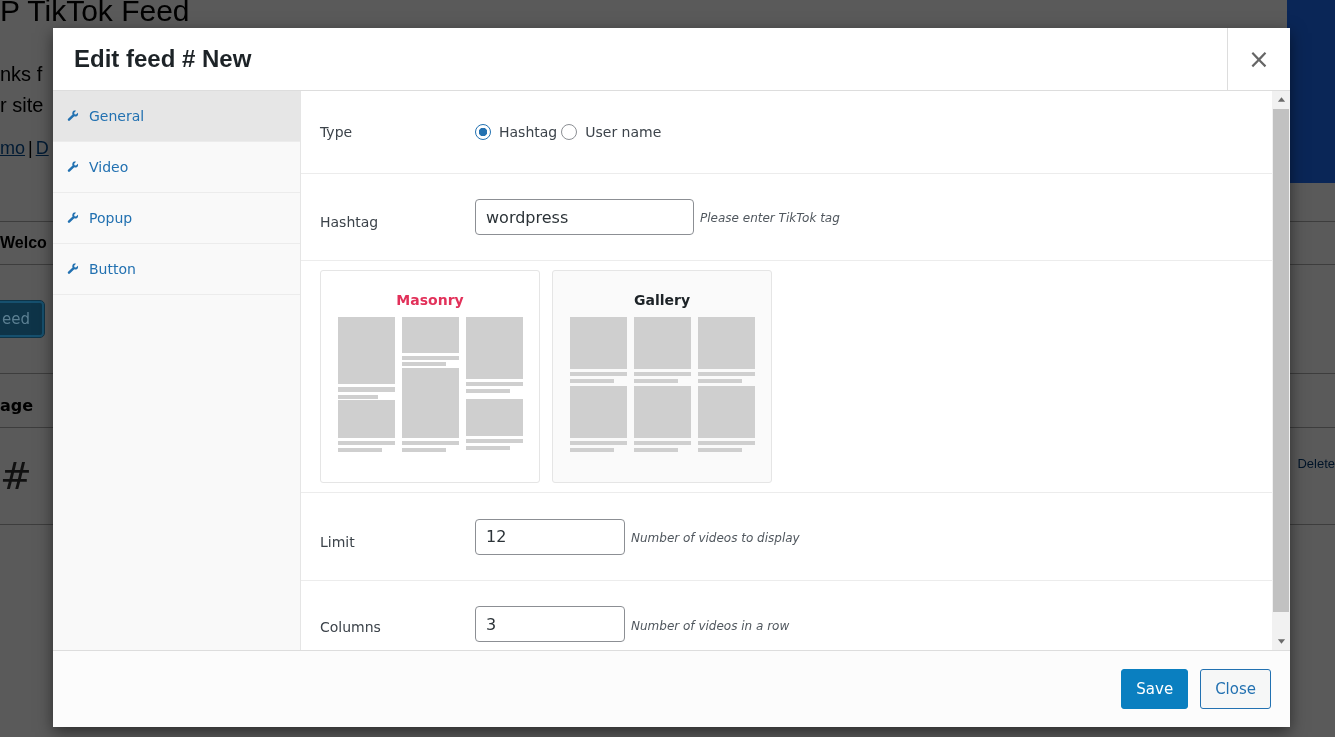  I want to click on radio-label: Hashtag, so click(528, 132).